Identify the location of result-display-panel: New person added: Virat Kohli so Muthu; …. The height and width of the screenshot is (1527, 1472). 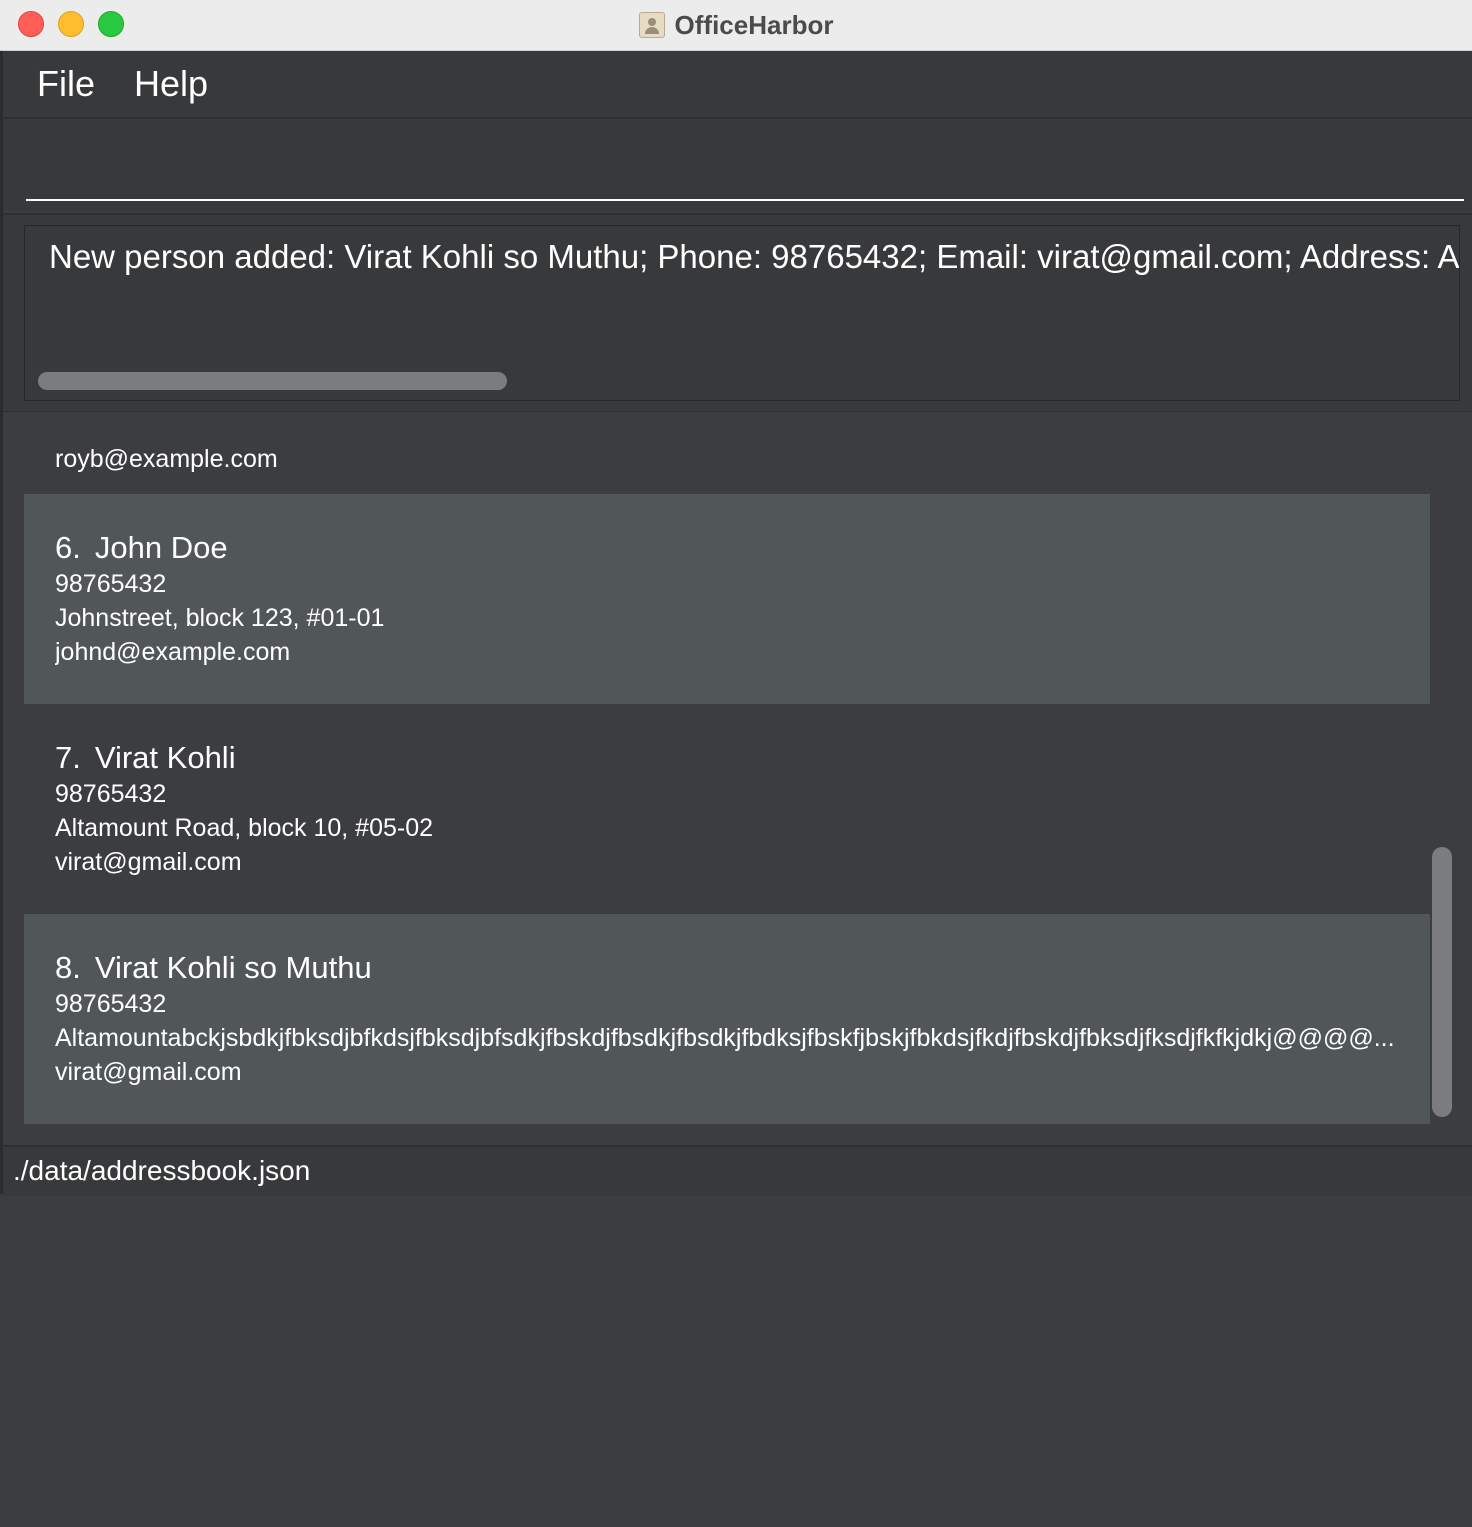
(737, 313).